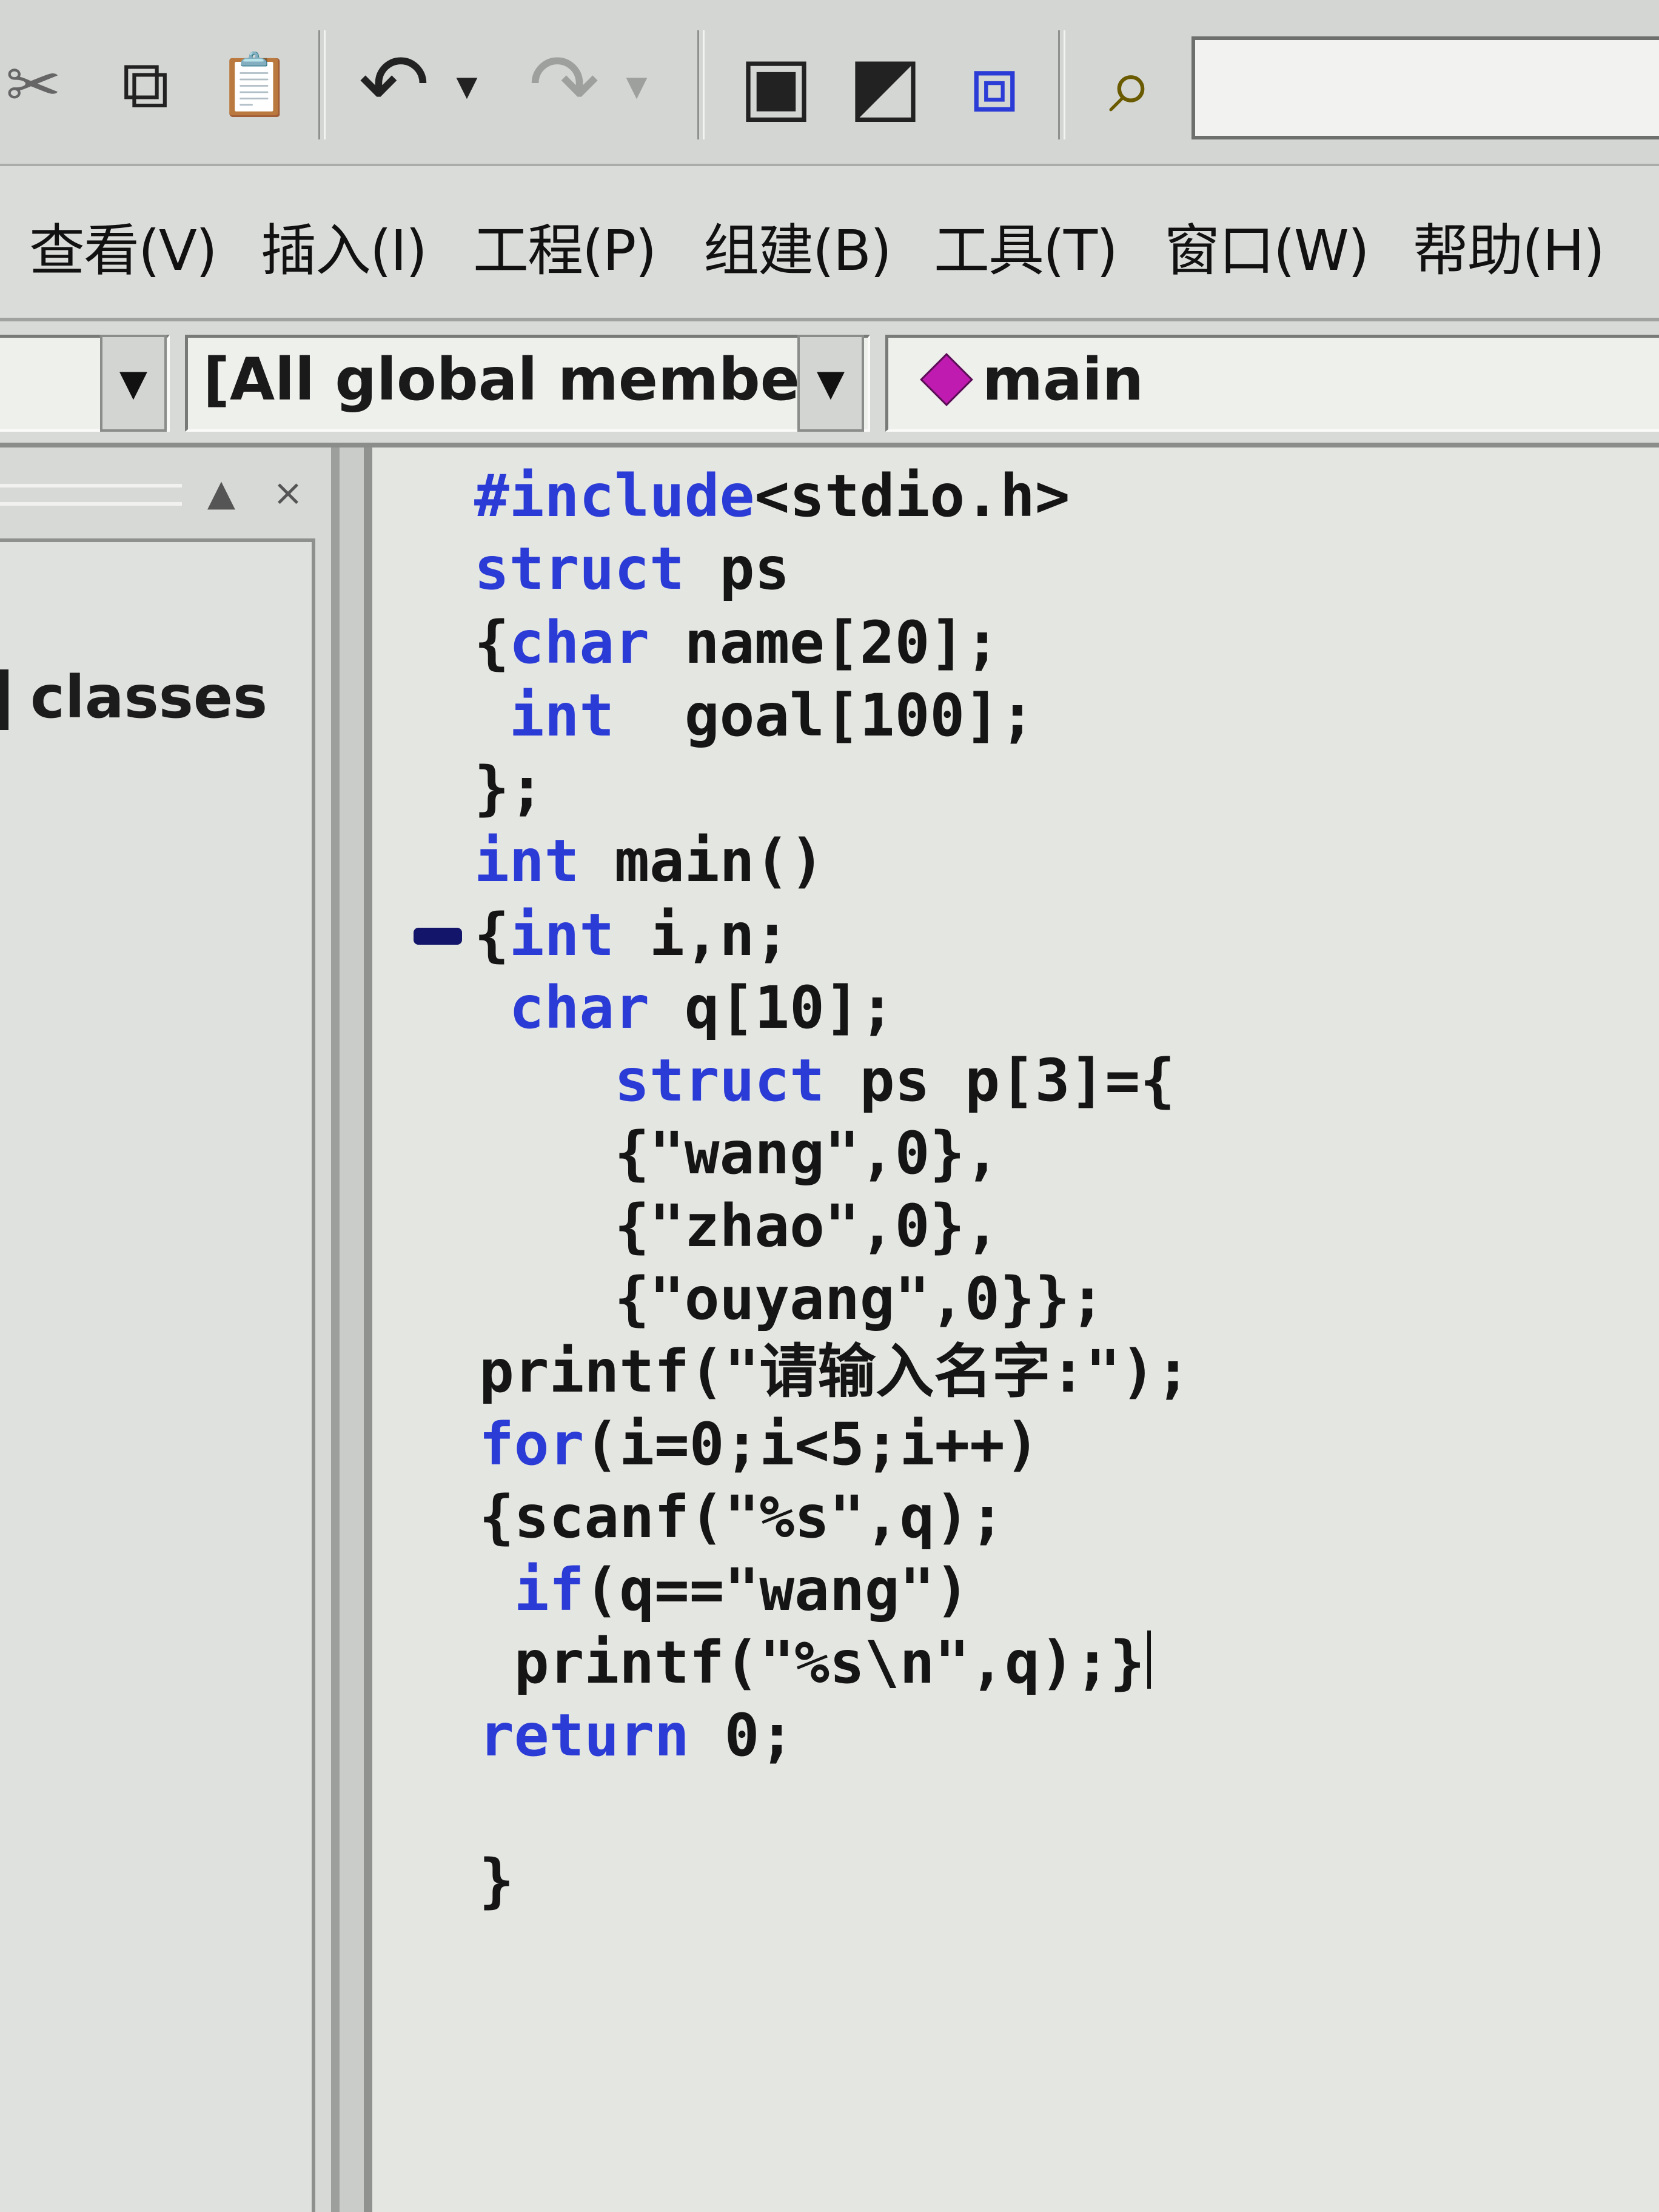  Describe the element at coordinates (145, 84) in the screenshot. I see `copy-icon: ⧉` at that location.